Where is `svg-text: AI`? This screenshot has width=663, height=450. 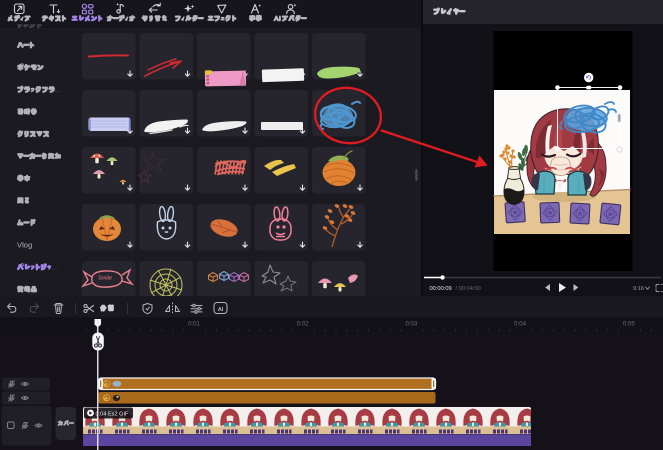 svg-text: AI is located at coordinates (221, 310).